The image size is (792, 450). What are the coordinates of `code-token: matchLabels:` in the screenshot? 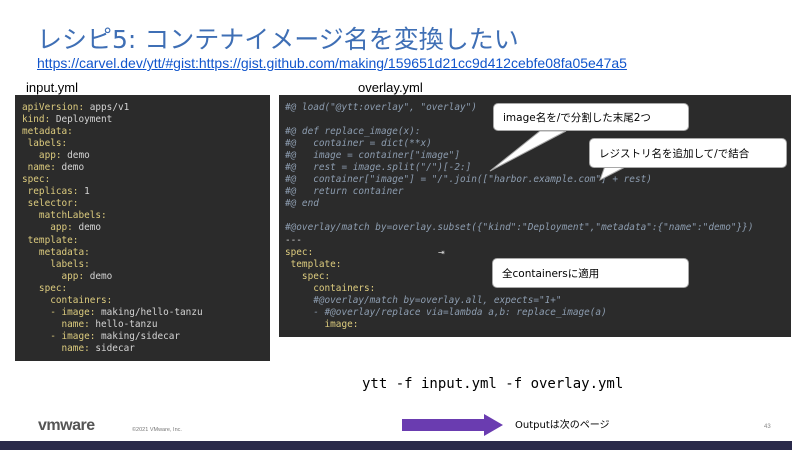 It's located at (64, 216).